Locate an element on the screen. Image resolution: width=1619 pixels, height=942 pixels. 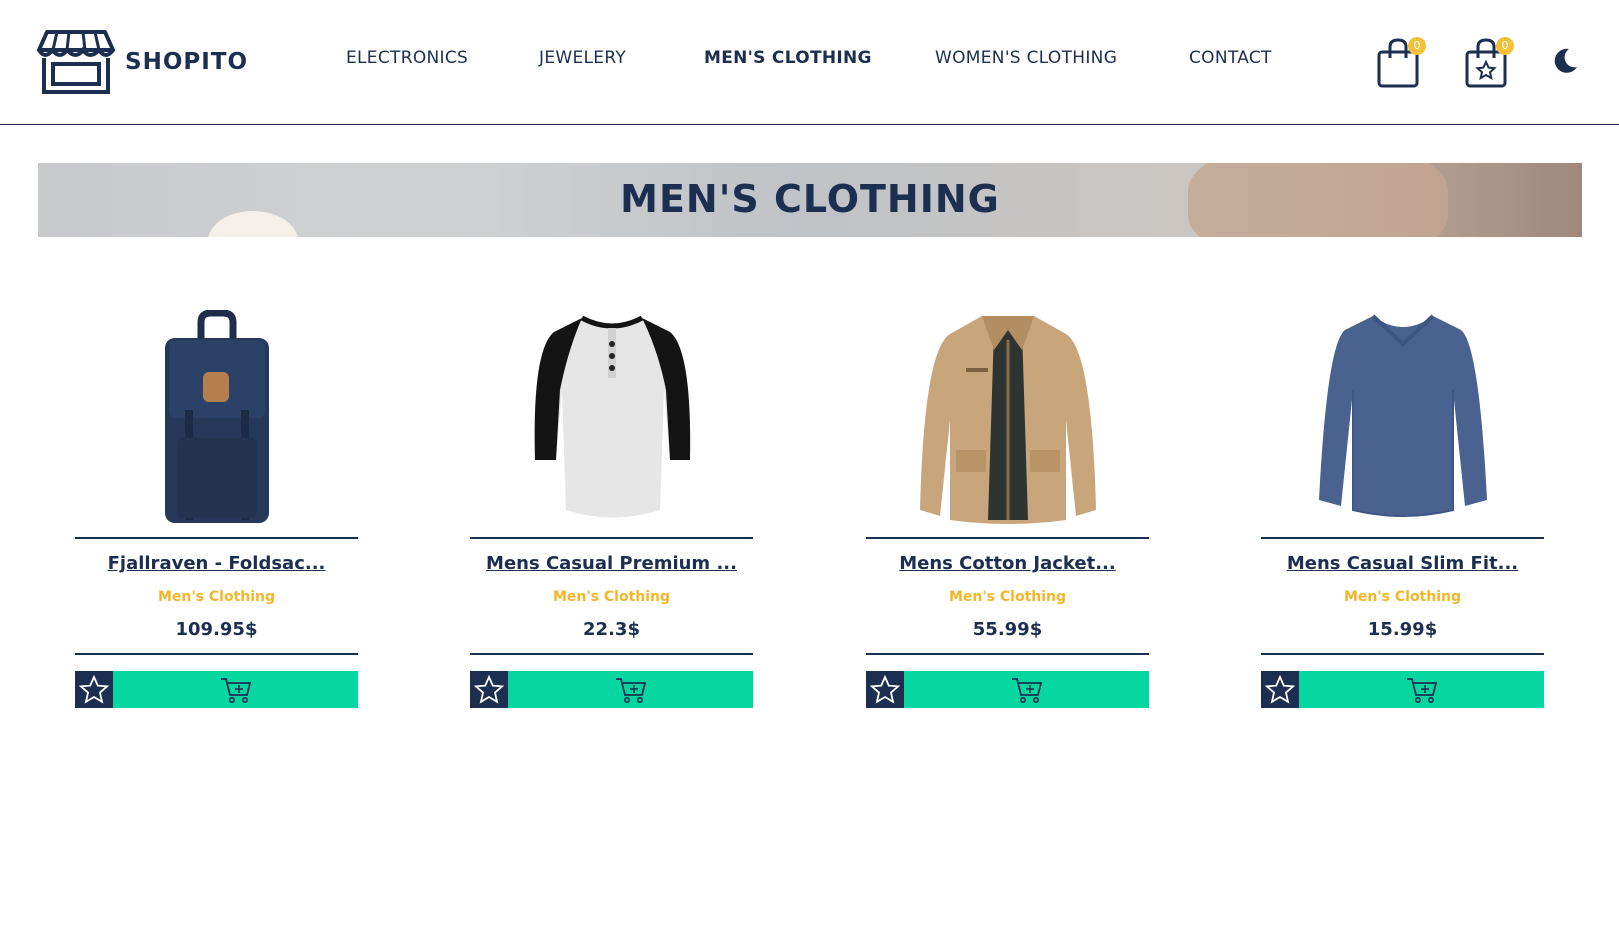
product-image-backpack is located at coordinates (216, 417).